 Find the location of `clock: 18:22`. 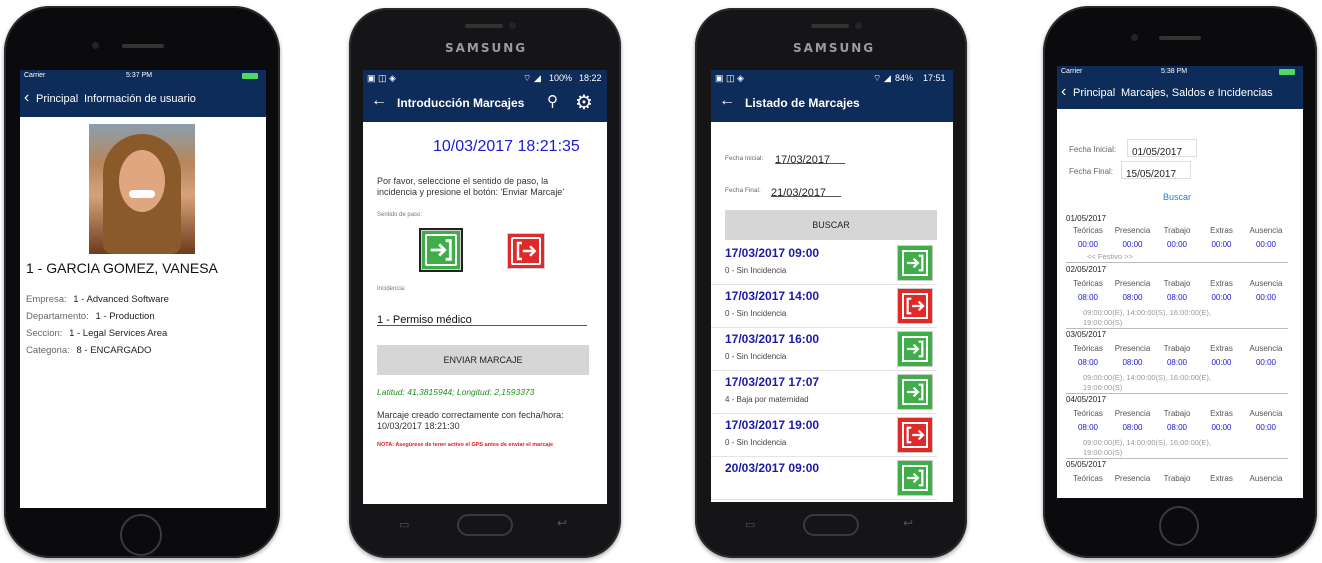

clock: 18:22 is located at coordinates (590, 78).